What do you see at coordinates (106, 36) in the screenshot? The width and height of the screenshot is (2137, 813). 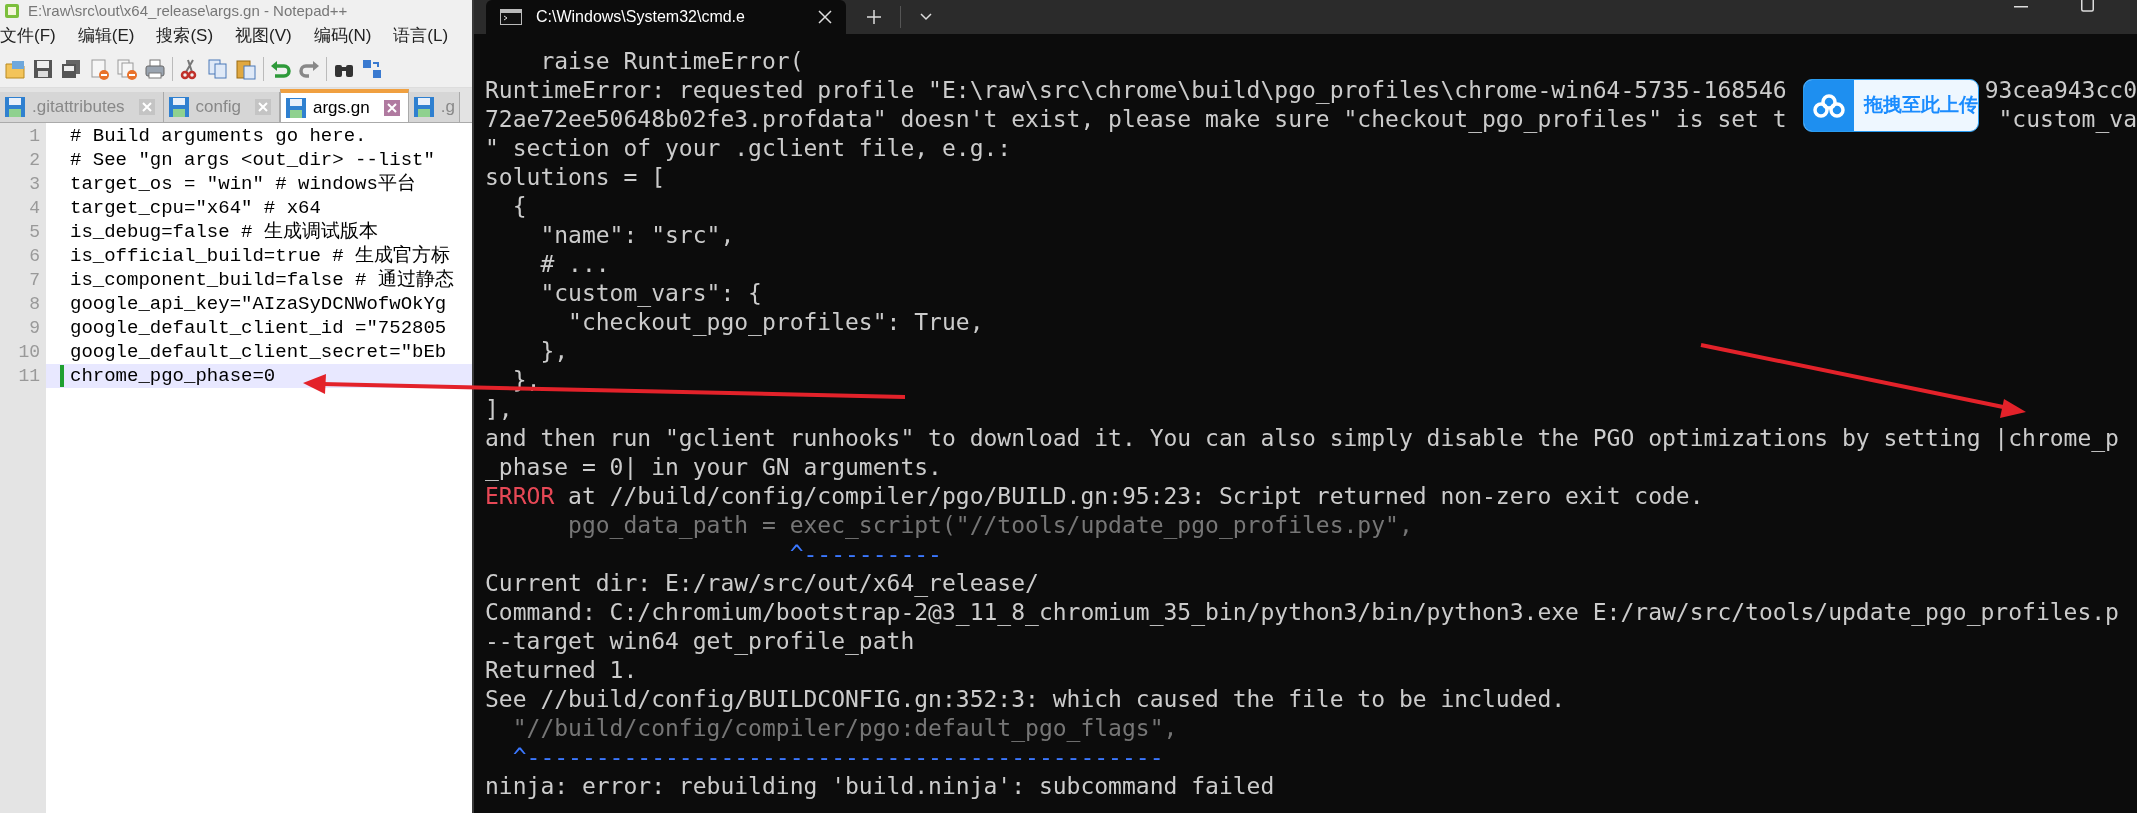 I see `menu-item: 编辑(E)` at bounding box center [106, 36].